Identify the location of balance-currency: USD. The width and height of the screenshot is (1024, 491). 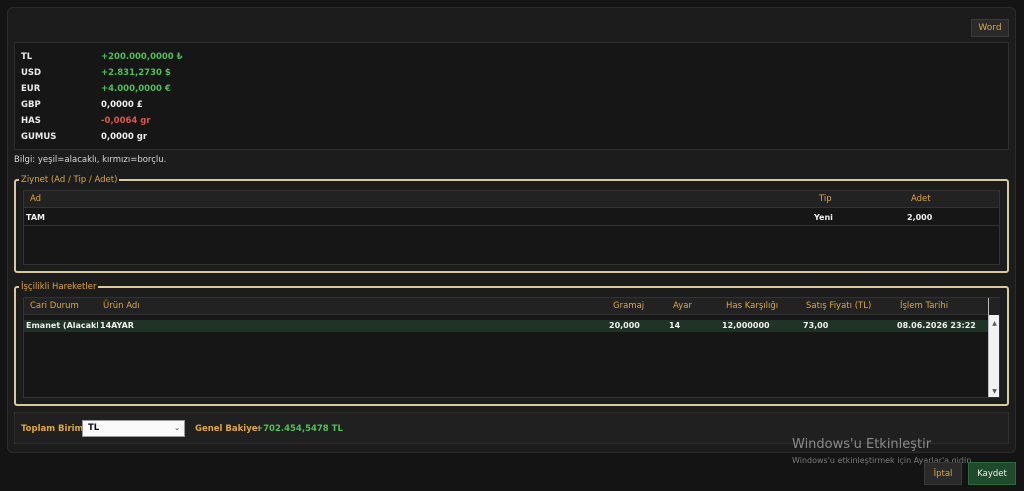
(31, 73).